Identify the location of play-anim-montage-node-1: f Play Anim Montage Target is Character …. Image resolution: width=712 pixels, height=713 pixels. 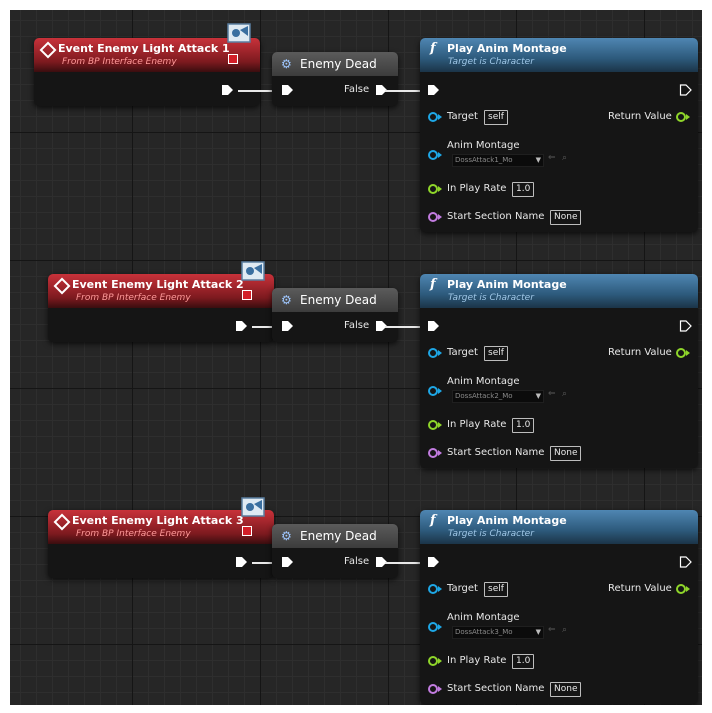
(559, 135).